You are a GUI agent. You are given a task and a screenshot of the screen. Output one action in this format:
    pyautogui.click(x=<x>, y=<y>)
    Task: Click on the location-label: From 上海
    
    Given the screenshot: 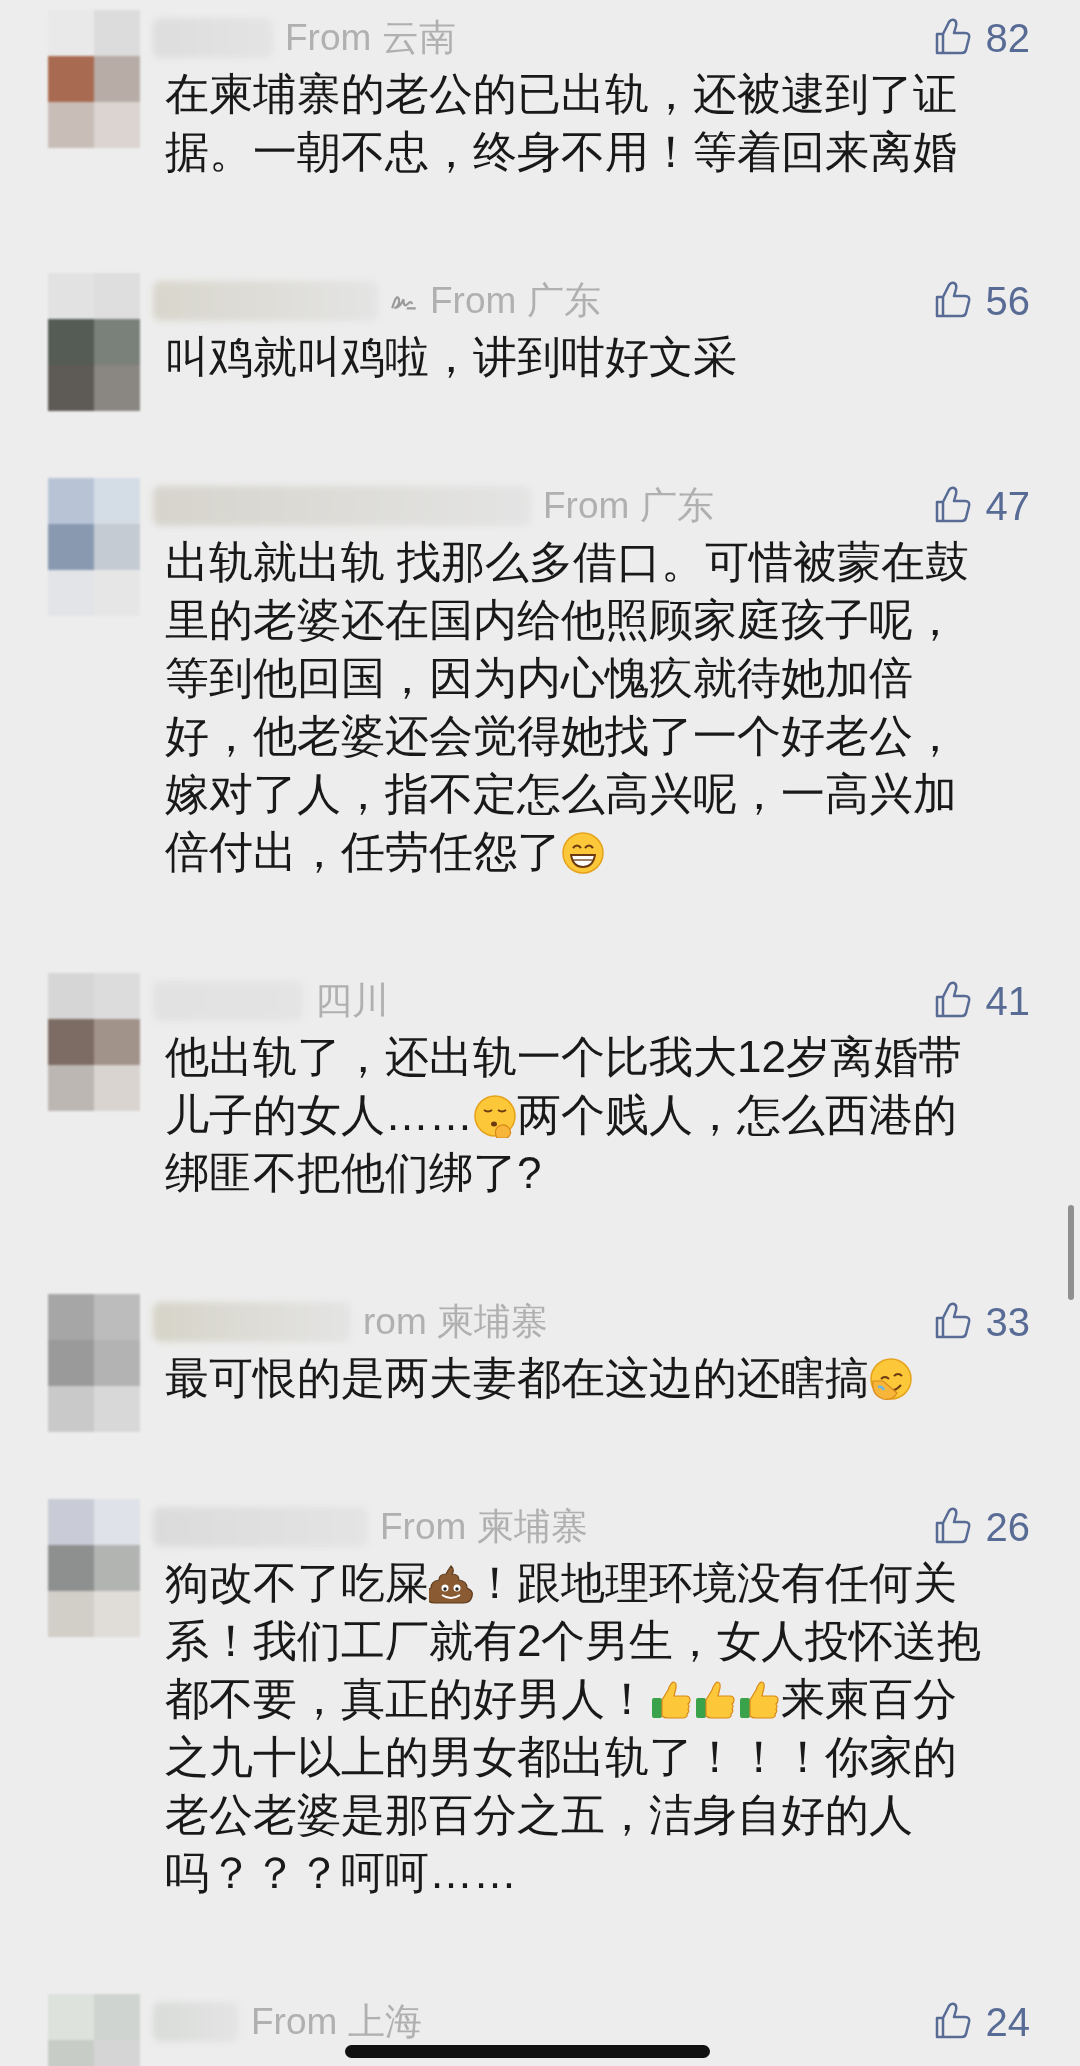 What is the action you would take?
    pyautogui.click(x=336, y=2021)
    